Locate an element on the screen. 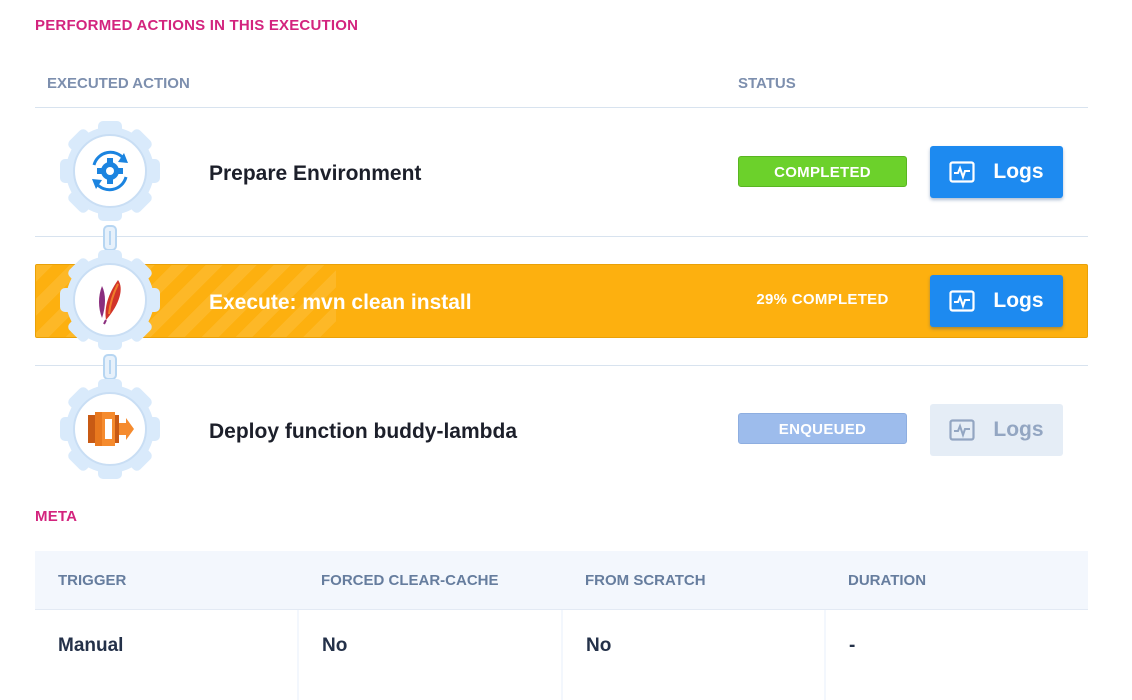 Image resolution: width=1132 pixels, height=700 pixels. status-badge-enqueued: ENQUEUED is located at coordinates (822, 428).